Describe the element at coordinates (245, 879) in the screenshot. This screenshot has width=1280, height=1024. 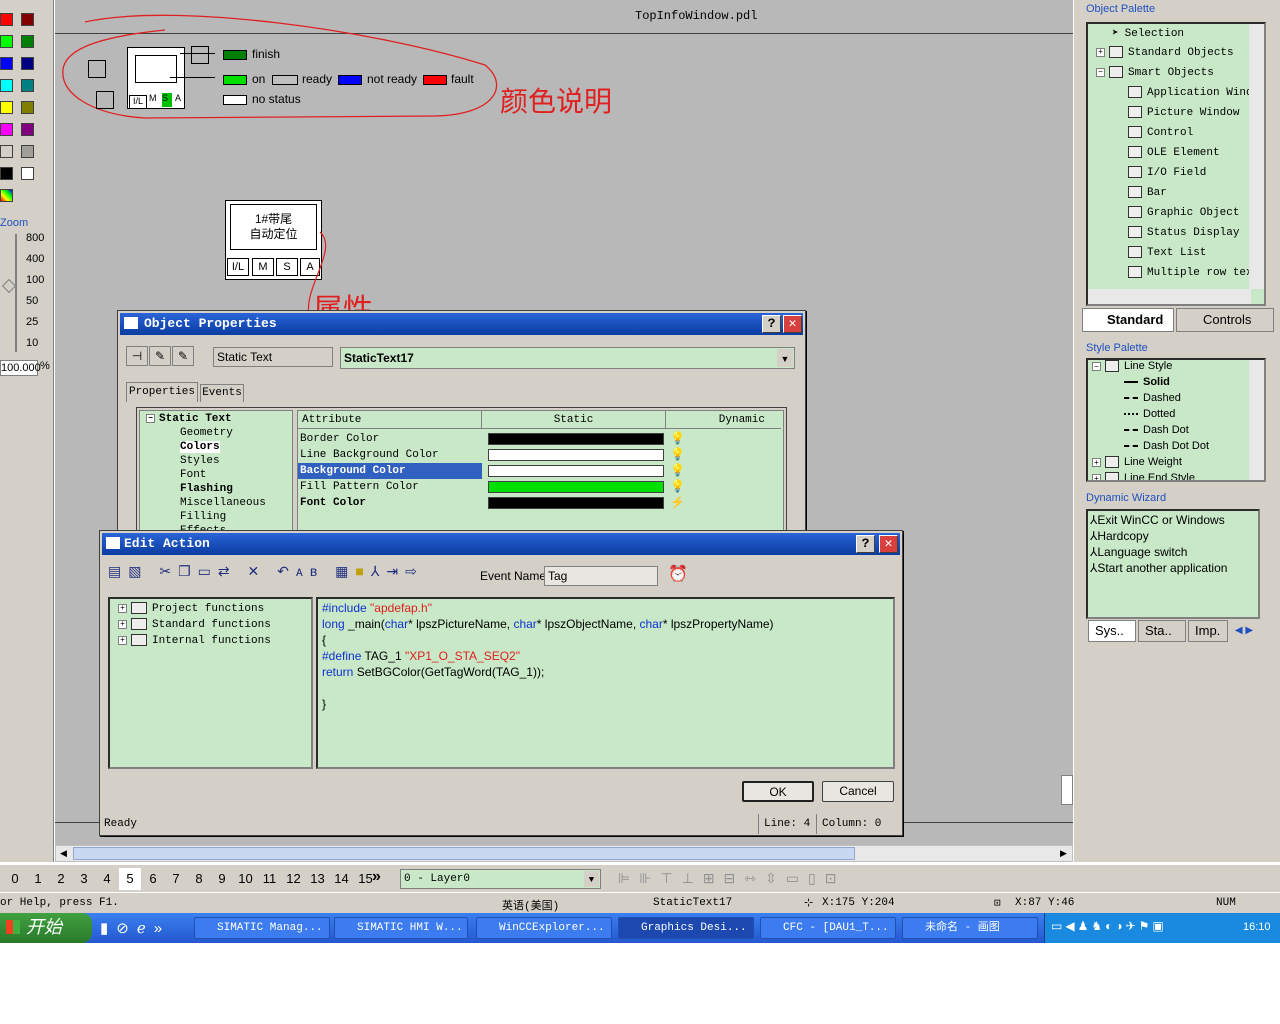
I see `layer-button: 10` at that location.